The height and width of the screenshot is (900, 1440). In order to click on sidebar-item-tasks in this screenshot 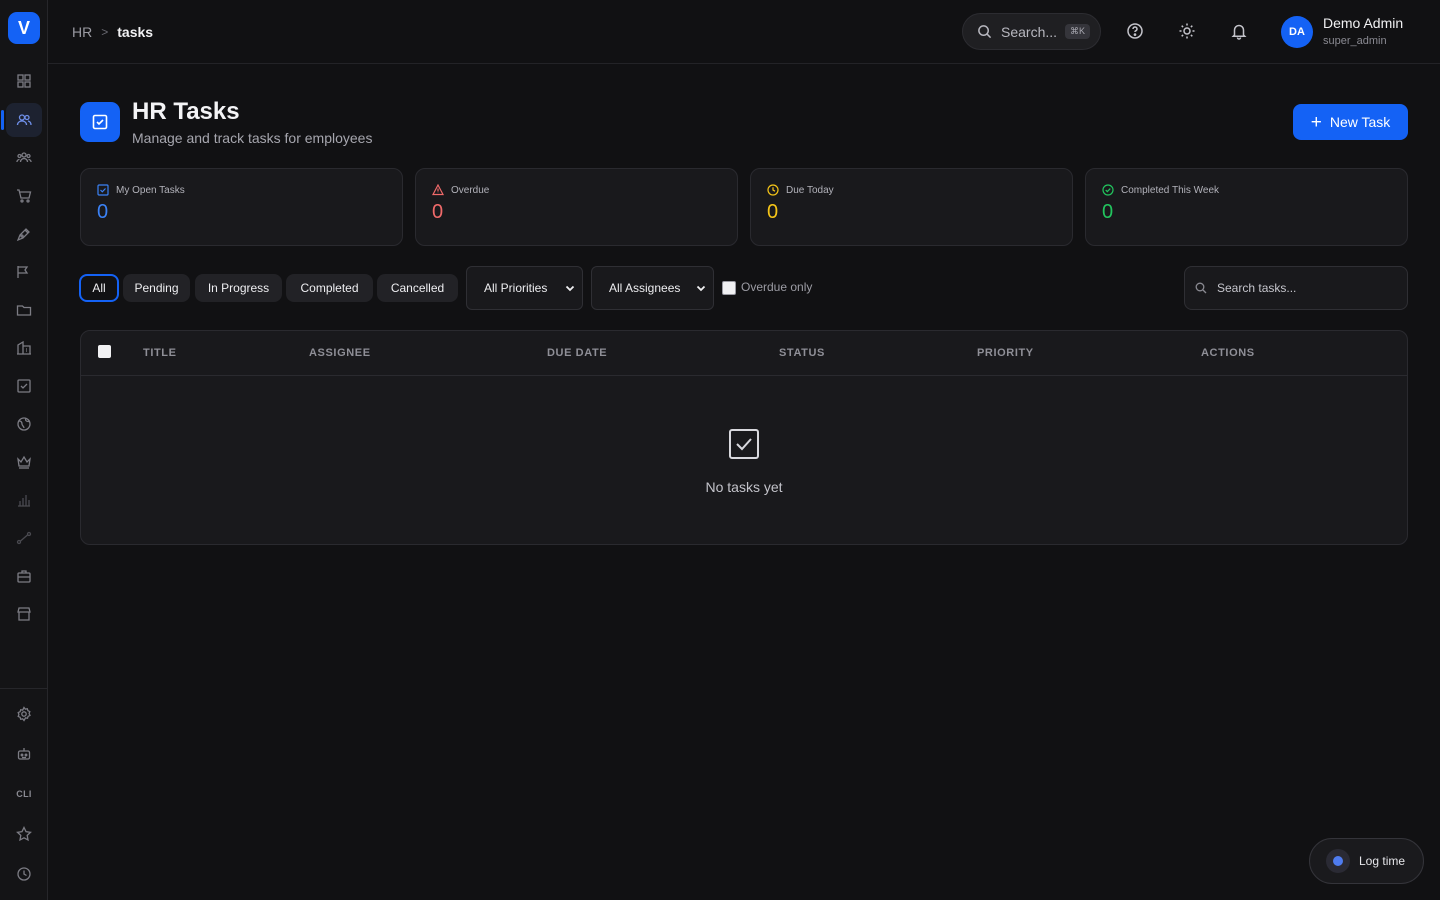, I will do `click(24, 386)`.